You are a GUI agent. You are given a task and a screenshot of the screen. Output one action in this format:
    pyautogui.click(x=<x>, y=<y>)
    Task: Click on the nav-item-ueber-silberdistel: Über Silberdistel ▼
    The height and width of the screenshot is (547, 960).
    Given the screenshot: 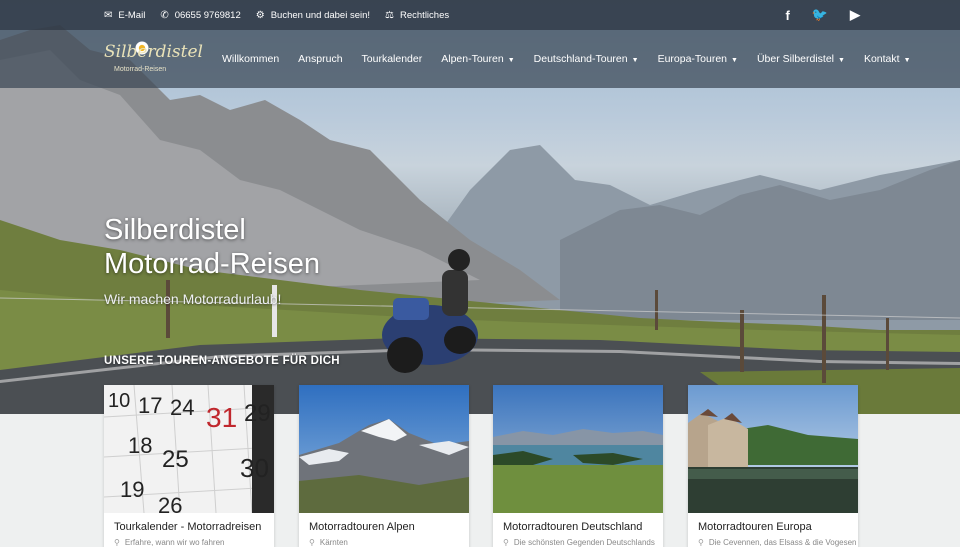 What is the action you would take?
    pyautogui.click(x=801, y=59)
    